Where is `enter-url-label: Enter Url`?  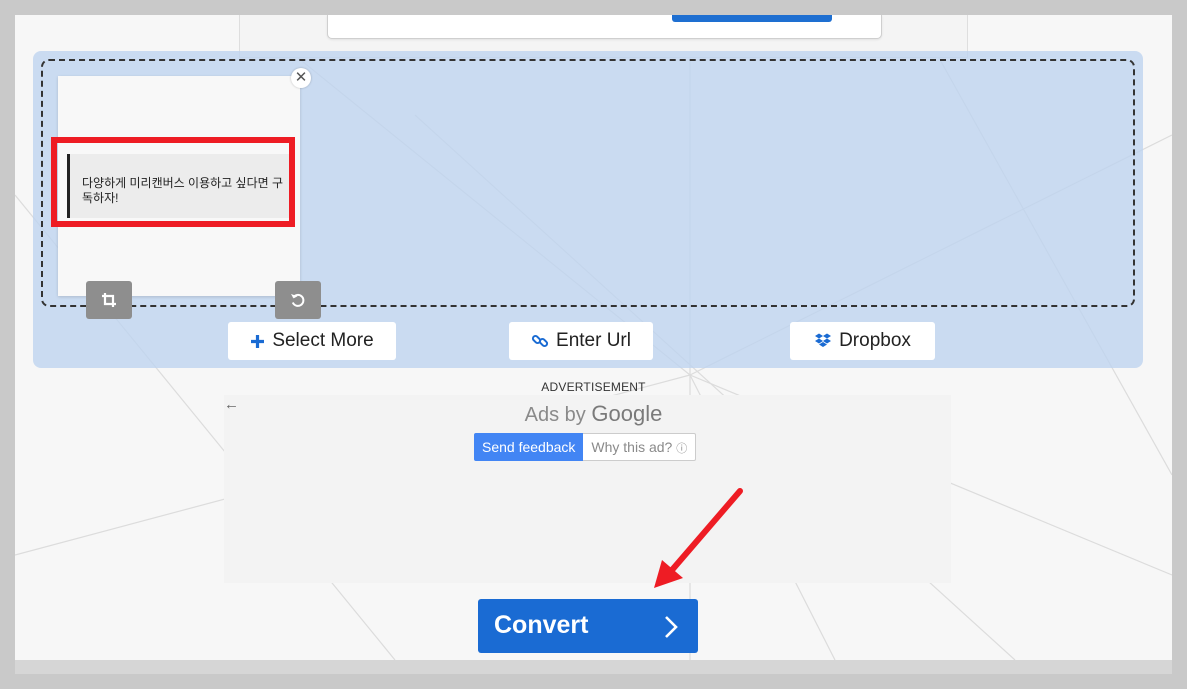 enter-url-label: Enter Url is located at coordinates (593, 340).